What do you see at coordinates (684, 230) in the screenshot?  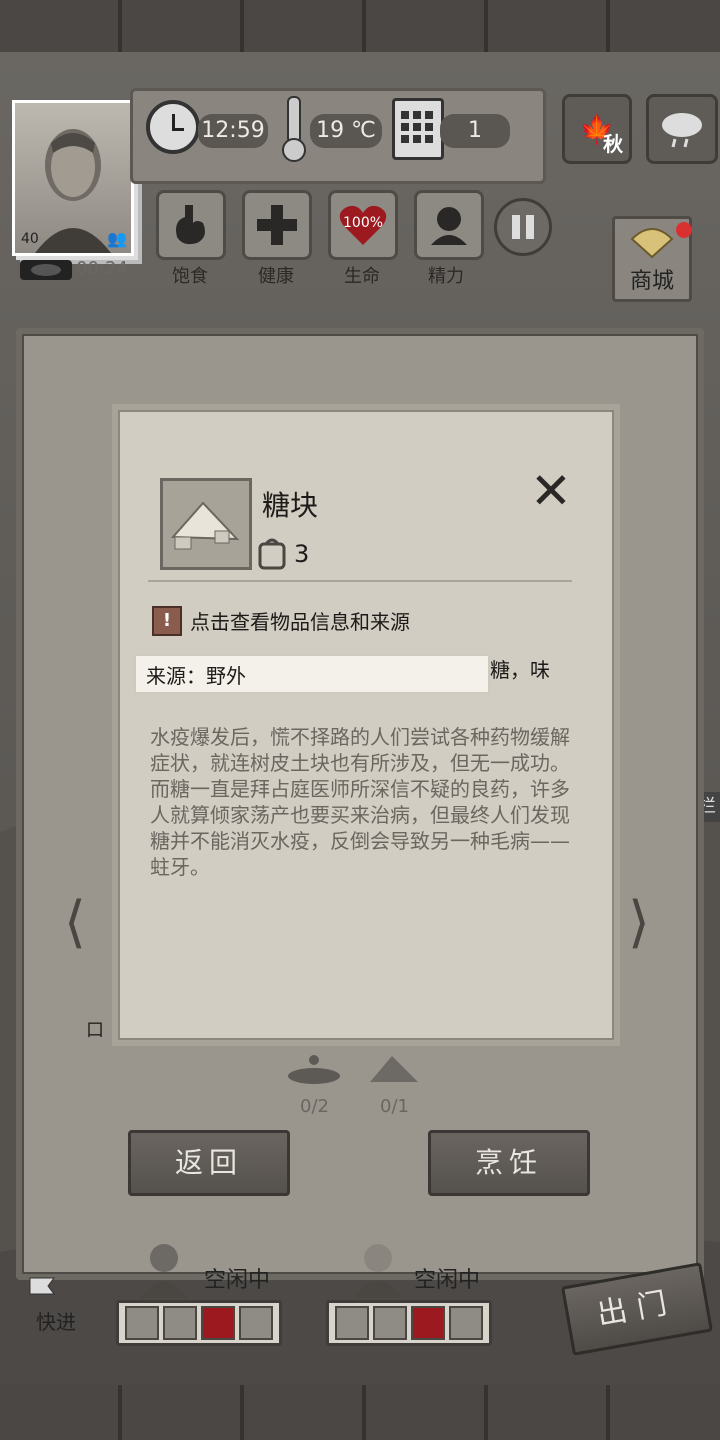 I see `notification-dot` at bounding box center [684, 230].